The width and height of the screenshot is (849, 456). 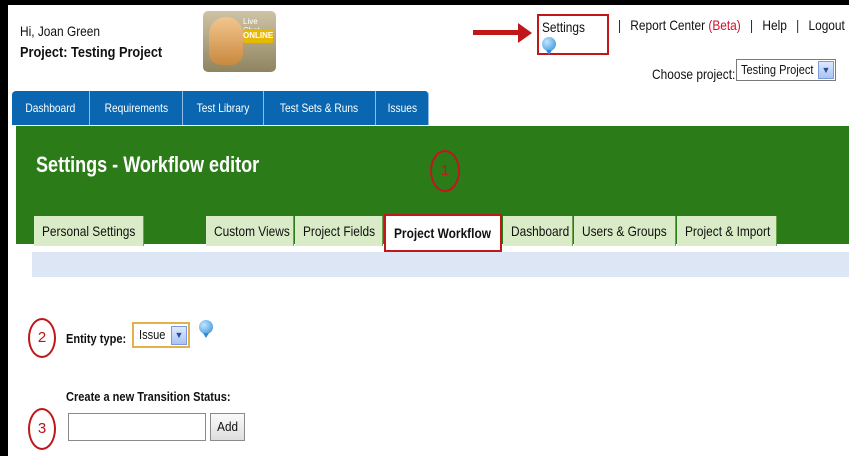 I want to click on tab-personal-settings: Personal Settings, so click(x=89, y=231).